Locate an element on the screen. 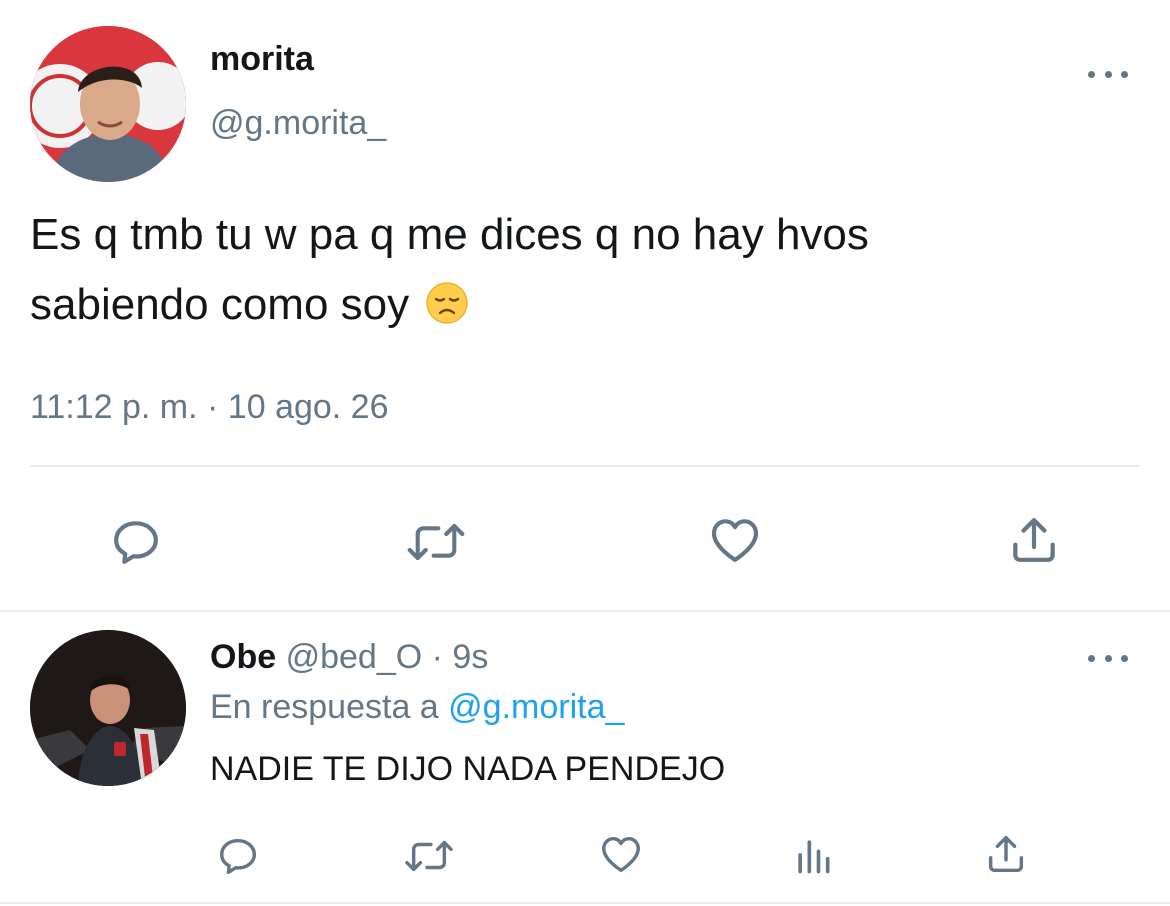 The width and height of the screenshot is (1170, 906). replying-to: En respuesta a @g.morita_ is located at coordinates (417, 707).